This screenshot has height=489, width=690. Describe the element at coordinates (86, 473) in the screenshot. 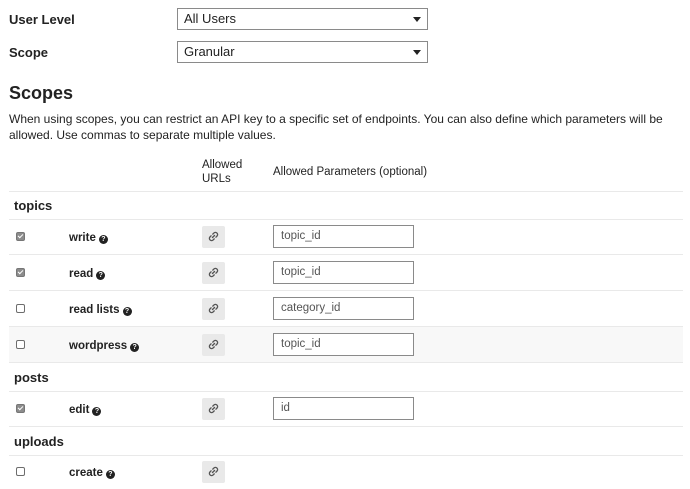

I see `scope-label: create` at that location.